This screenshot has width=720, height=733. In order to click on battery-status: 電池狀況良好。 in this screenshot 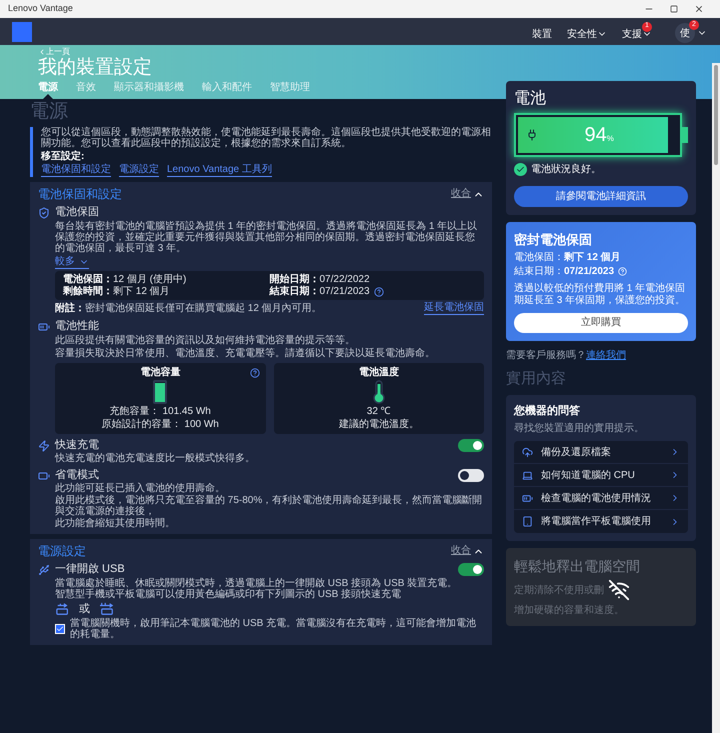, I will do `click(566, 169)`.